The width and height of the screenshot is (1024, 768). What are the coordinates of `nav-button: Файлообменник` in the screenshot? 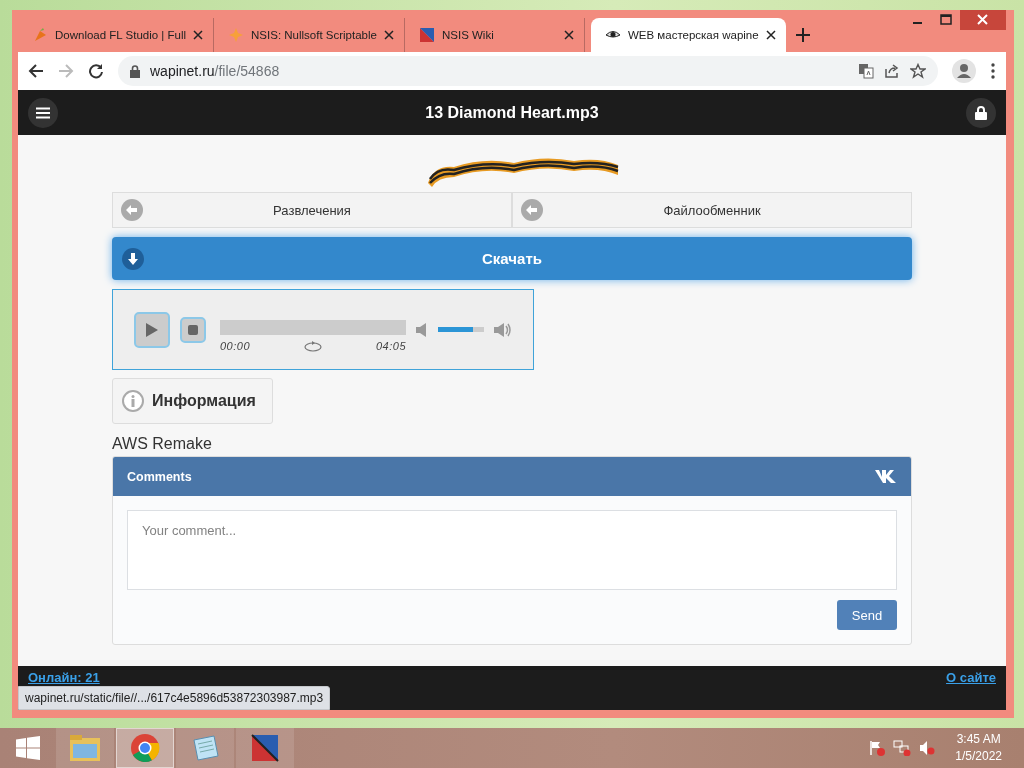 It's located at (712, 210).